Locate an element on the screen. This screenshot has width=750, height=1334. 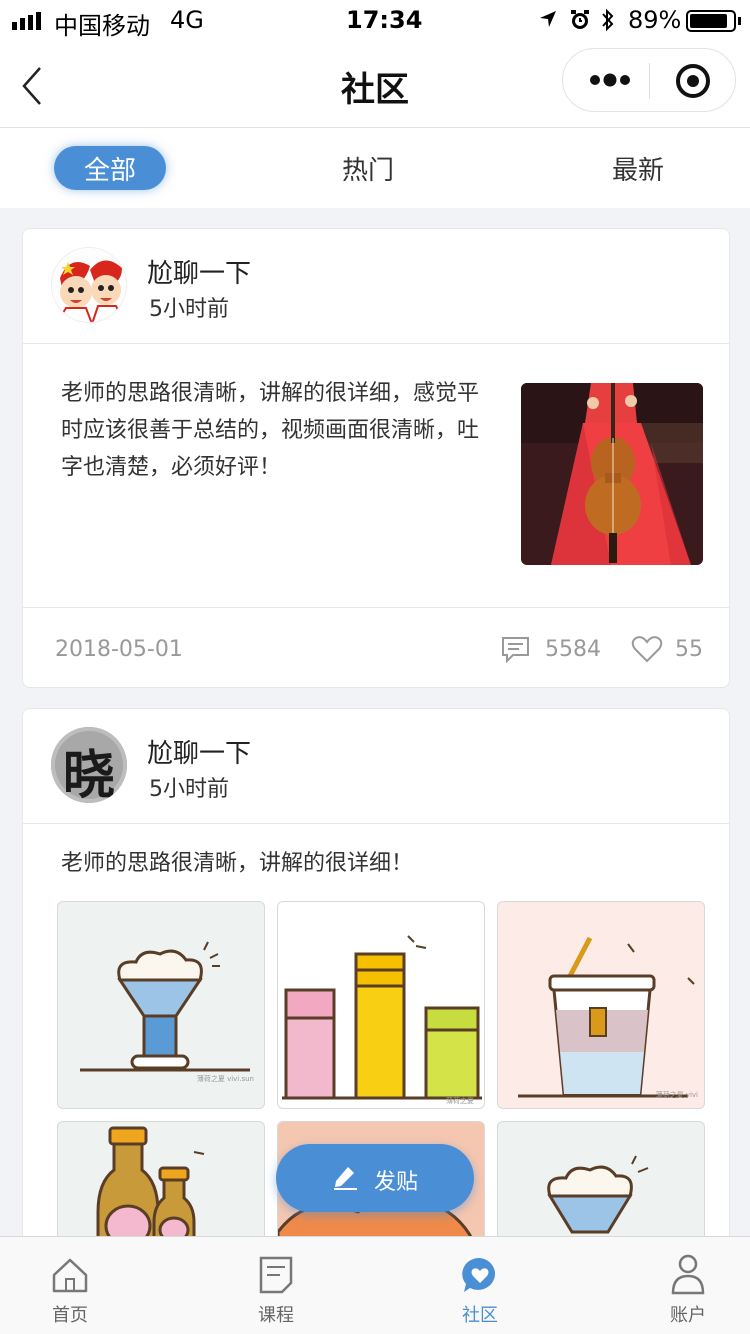
battery-percent: 89% is located at coordinates (655, 20).